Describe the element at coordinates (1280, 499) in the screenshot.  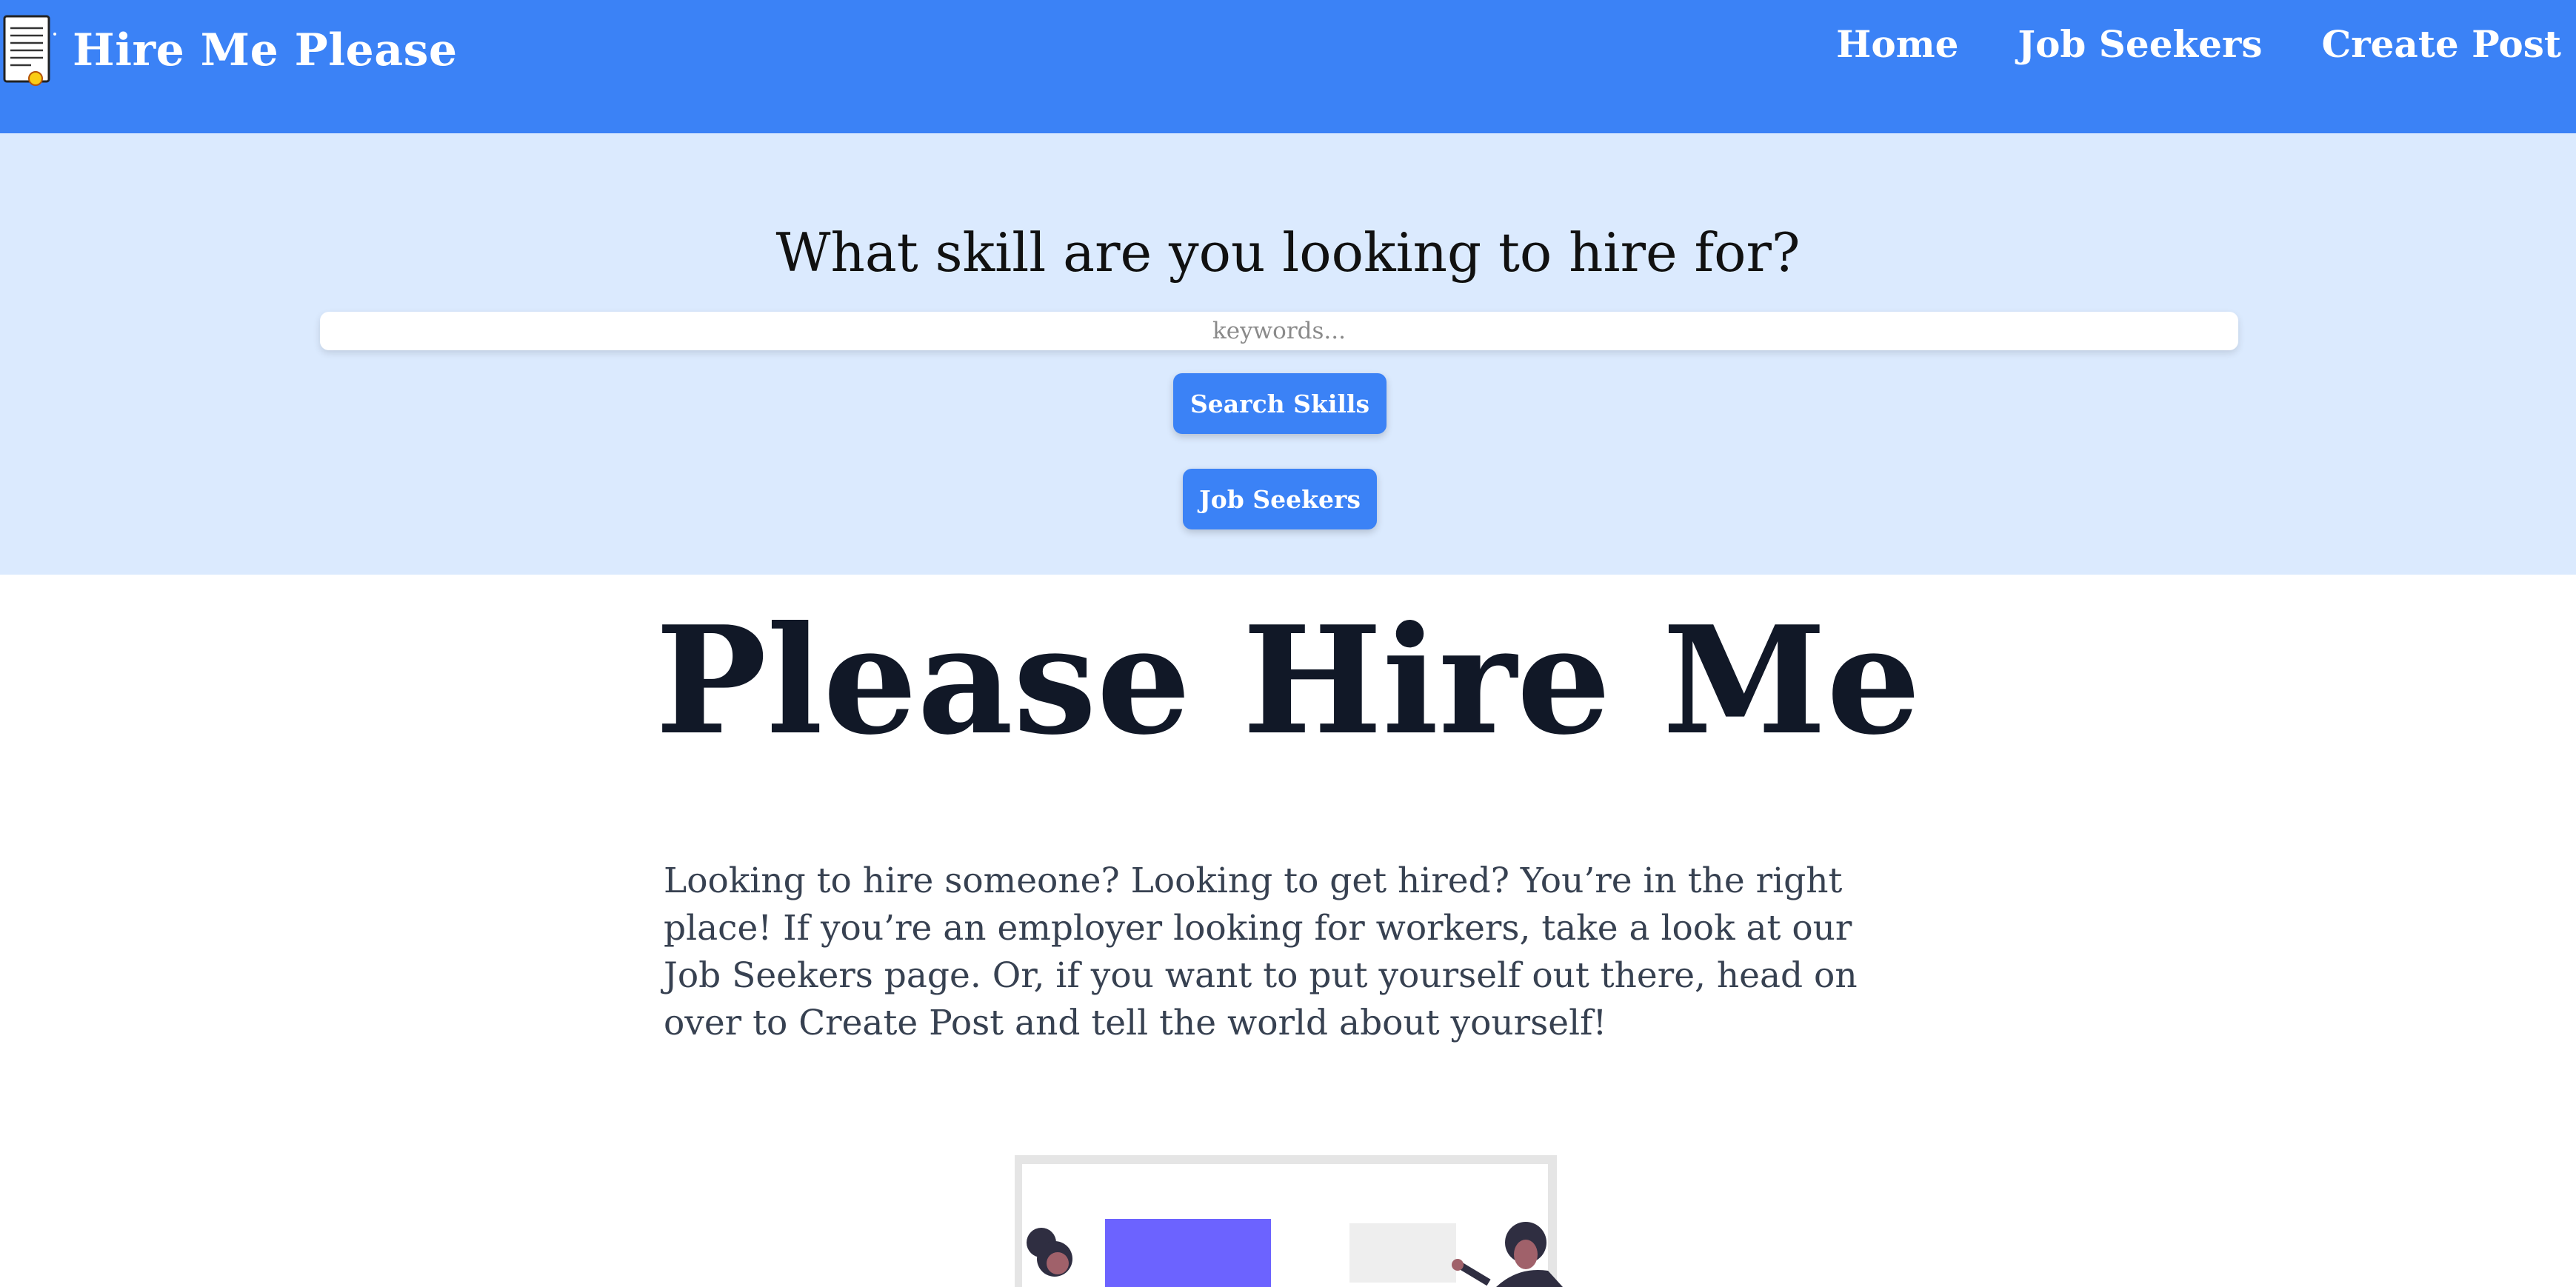
I see `job-seekers-button: Job Seekers` at that location.